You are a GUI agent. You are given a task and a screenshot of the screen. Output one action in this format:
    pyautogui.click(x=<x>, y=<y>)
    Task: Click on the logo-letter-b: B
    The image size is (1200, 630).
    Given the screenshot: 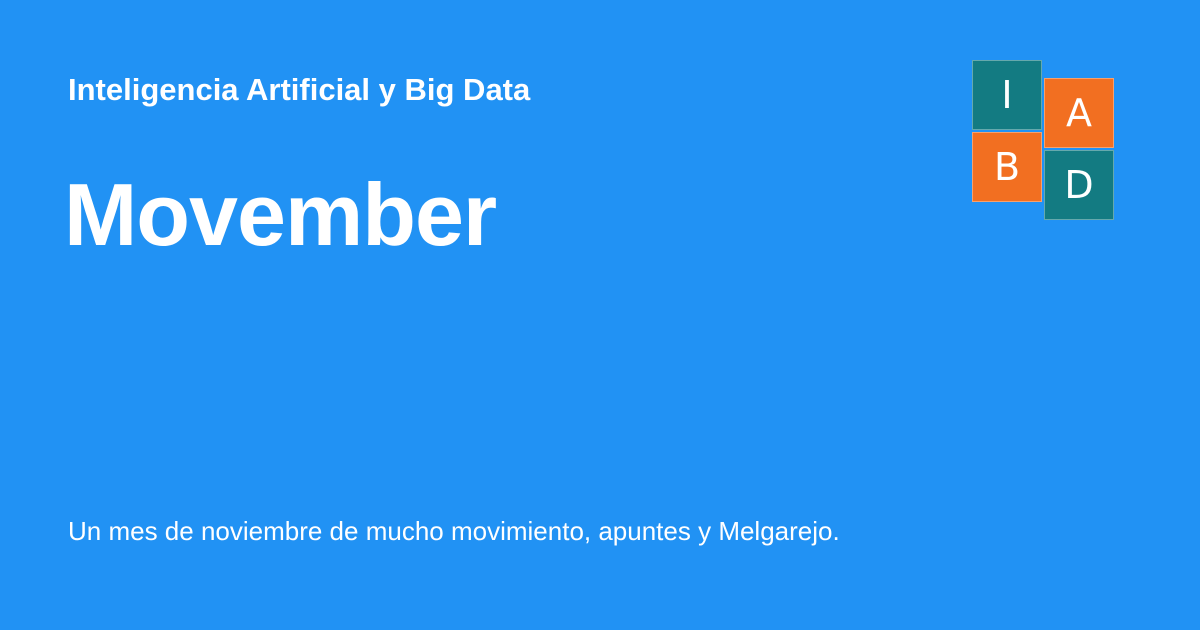 What is the action you would take?
    pyautogui.click(x=1007, y=167)
    